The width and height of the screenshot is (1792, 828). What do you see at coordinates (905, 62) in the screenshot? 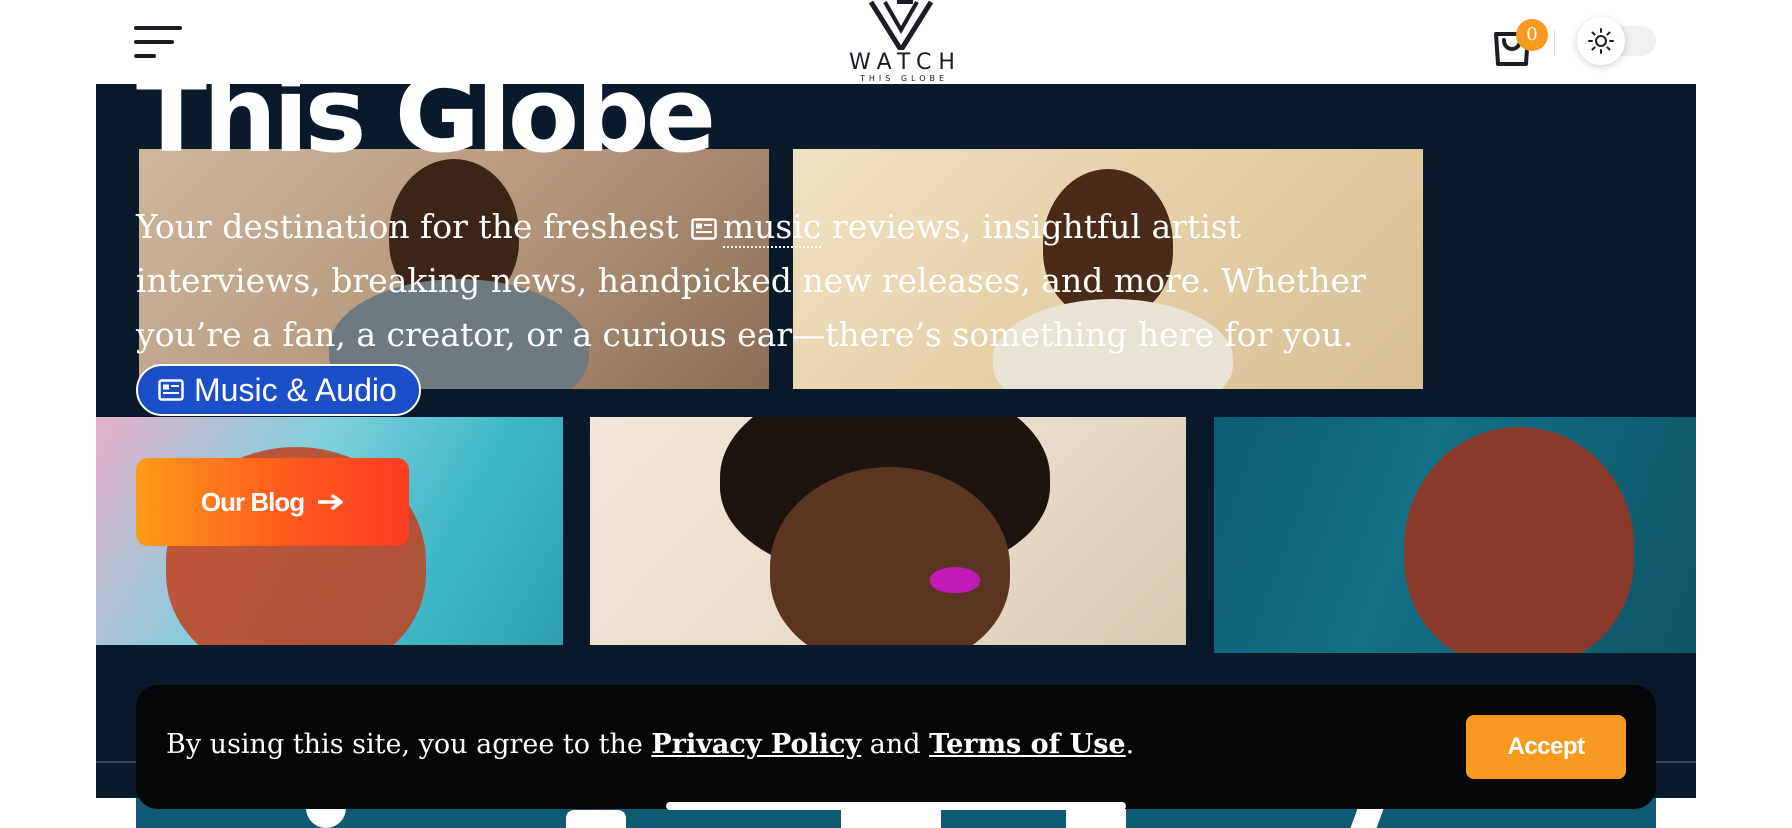
I see `logo-wordmark: WATCH` at bounding box center [905, 62].